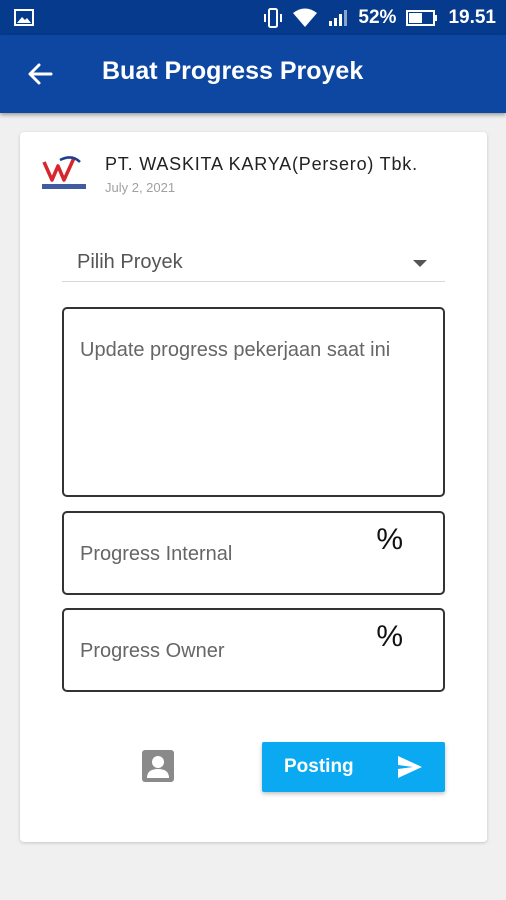 This screenshot has width=506, height=900. I want to click on battery-percent: 52%, so click(377, 17).